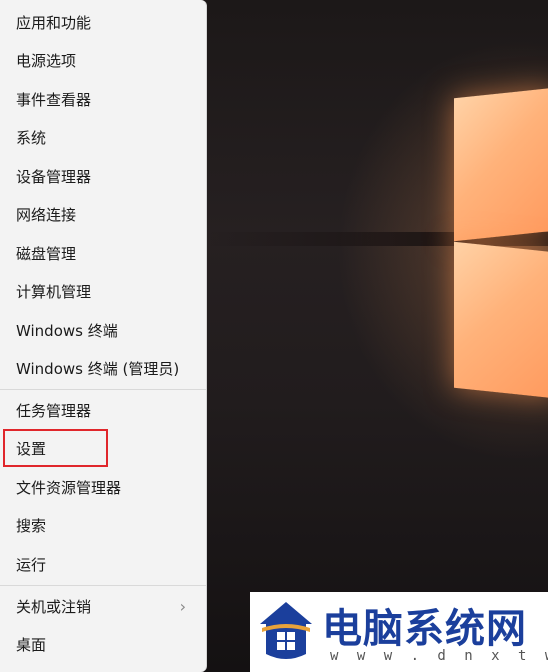 The height and width of the screenshot is (672, 548). Describe the element at coordinates (54, 410) in the screenshot. I see `menu-item-label: 任务管理器` at that location.